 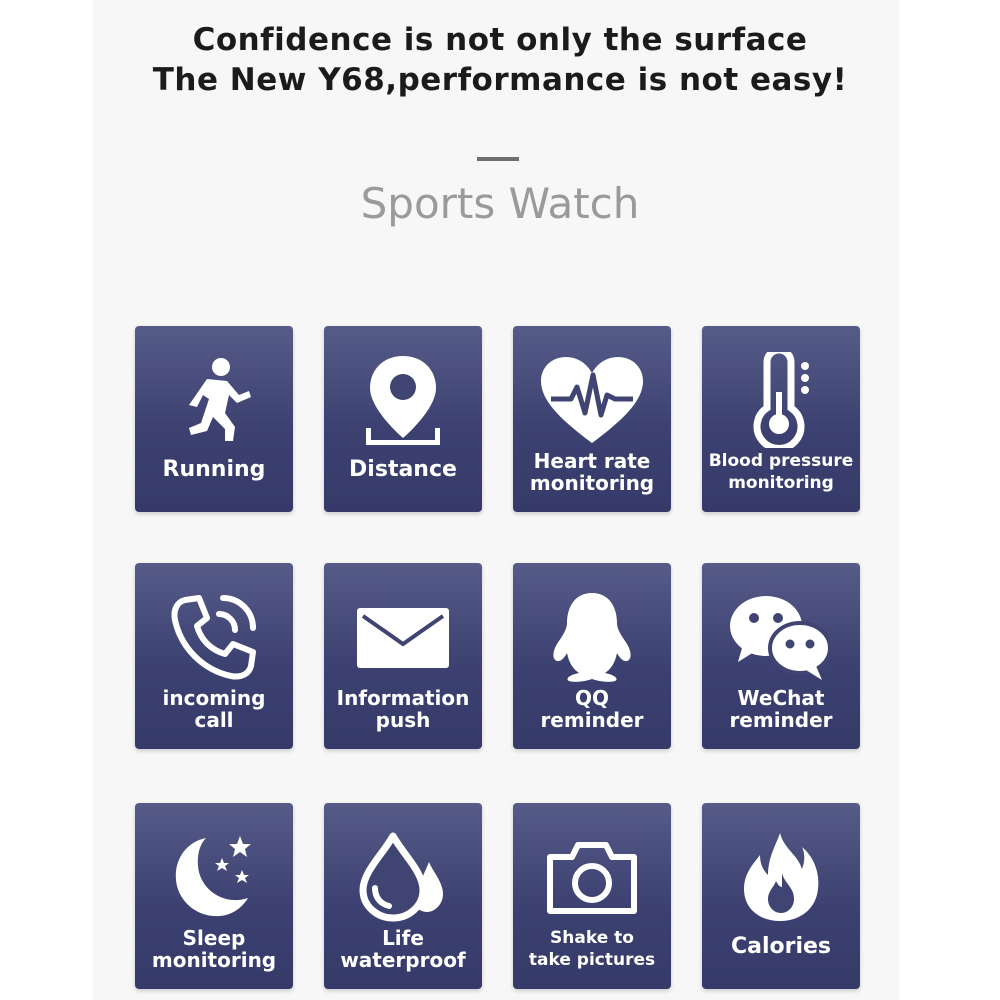 I want to click on feature-tile-information-push: Information push, so click(x=403, y=656).